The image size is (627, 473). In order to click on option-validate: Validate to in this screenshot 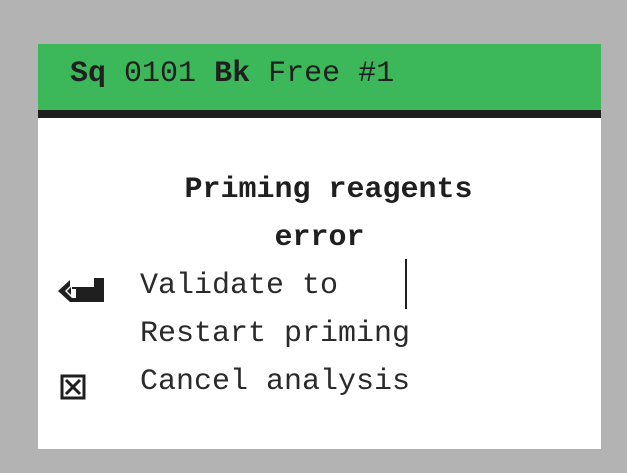, I will do `click(239, 286)`.